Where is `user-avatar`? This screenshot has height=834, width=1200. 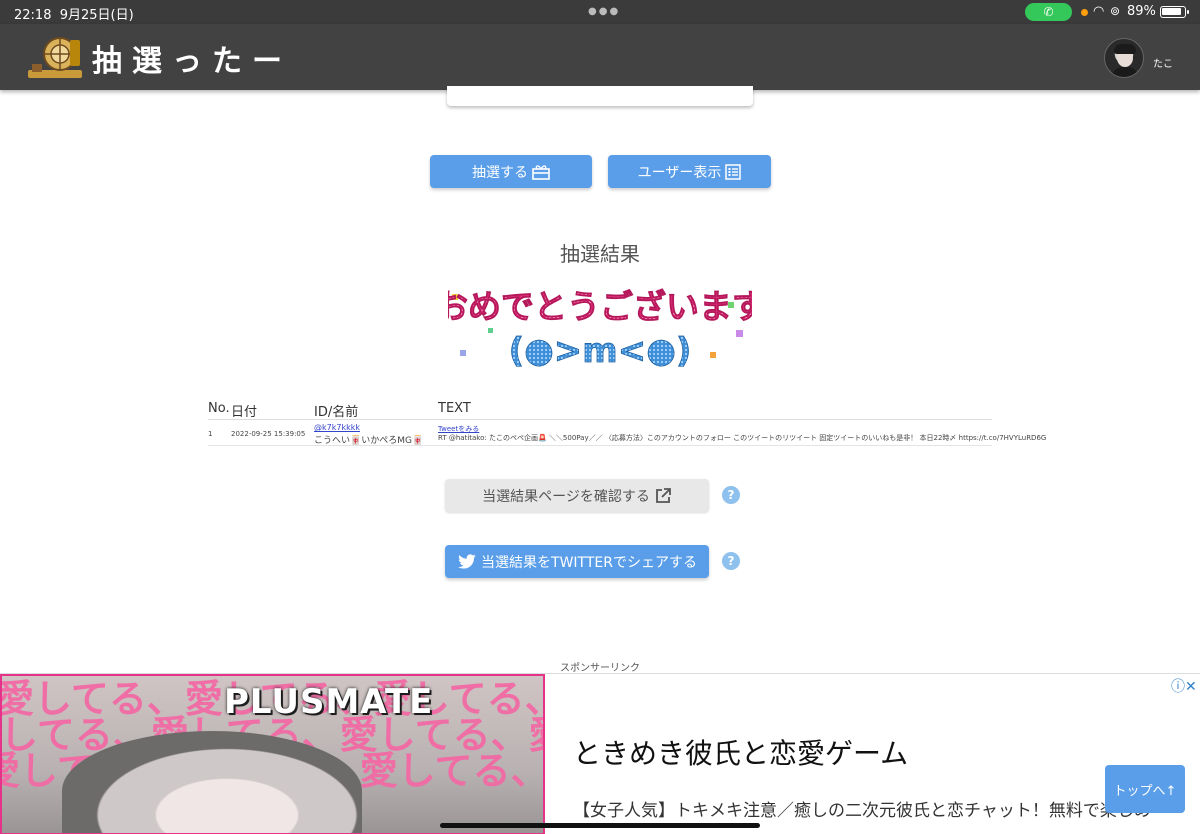
user-avatar is located at coordinates (1124, 58).